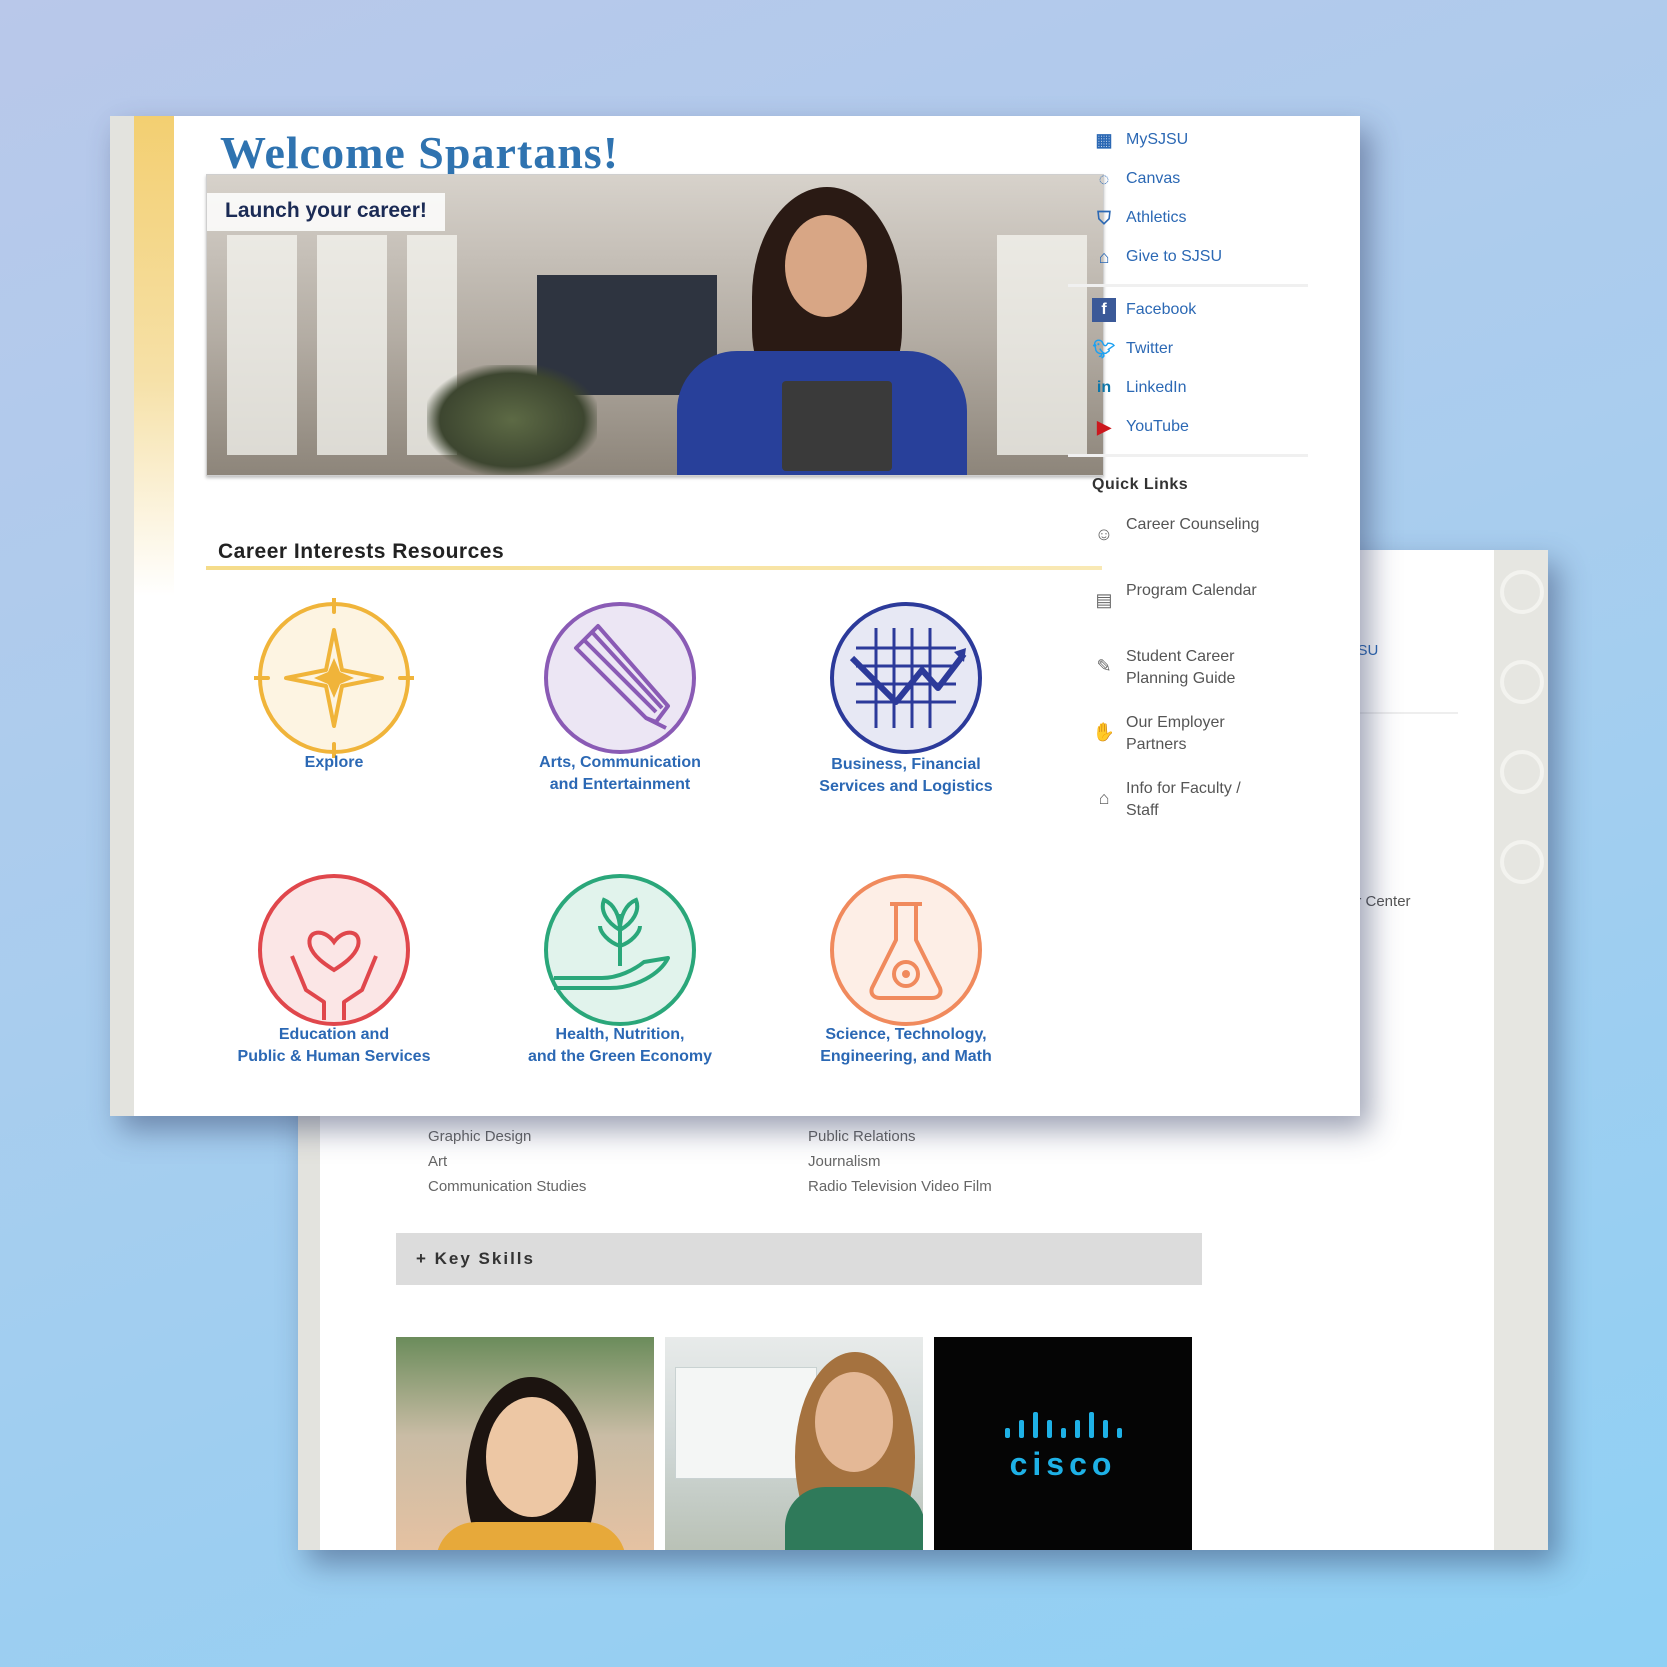 The width and height of the screenshot is (1667, 1667). I want to click on pencil-icon, so click(620, 678).